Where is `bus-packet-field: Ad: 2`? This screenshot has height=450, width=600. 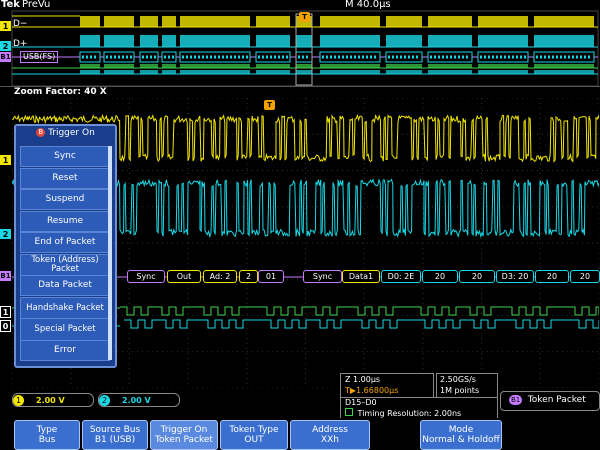
bus-packet-field: Ad: 2 is located at coordinates (220, 276).